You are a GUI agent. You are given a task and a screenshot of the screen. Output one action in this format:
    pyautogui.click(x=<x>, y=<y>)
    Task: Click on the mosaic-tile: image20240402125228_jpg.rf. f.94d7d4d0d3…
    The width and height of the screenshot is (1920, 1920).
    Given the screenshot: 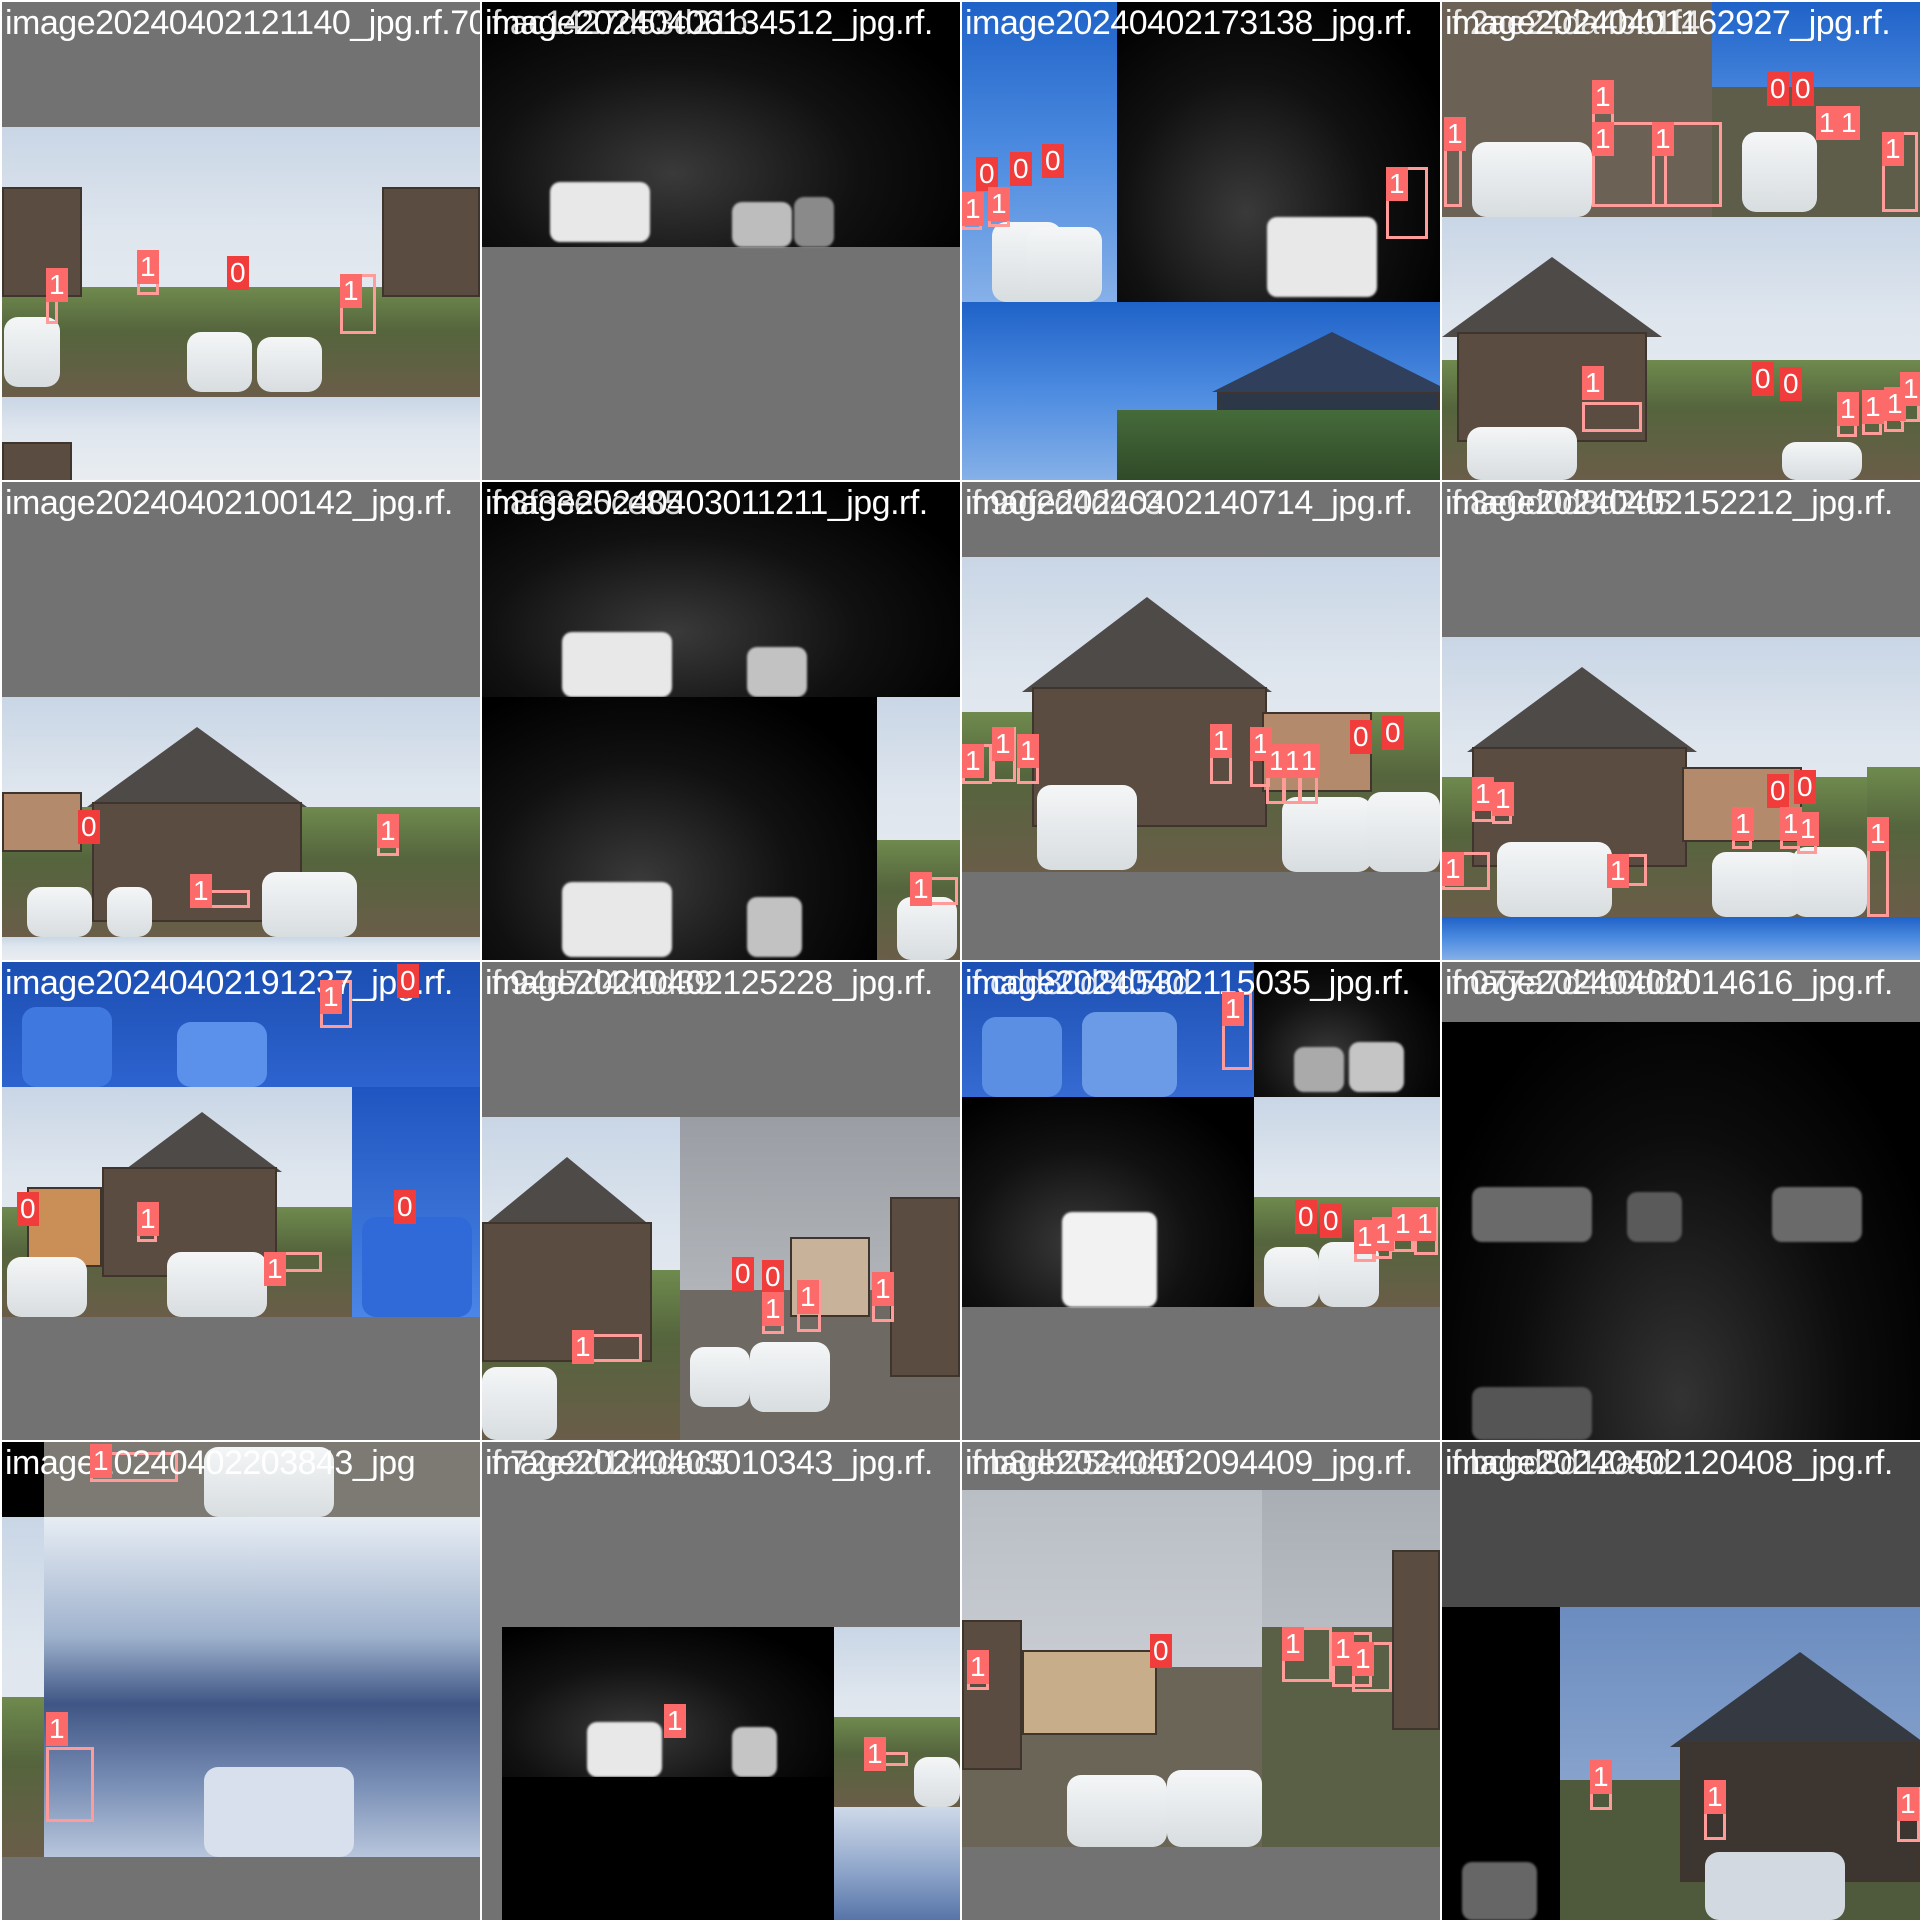 What is the action you would take?
    pyautogui.click(x=721, y=1201)
    